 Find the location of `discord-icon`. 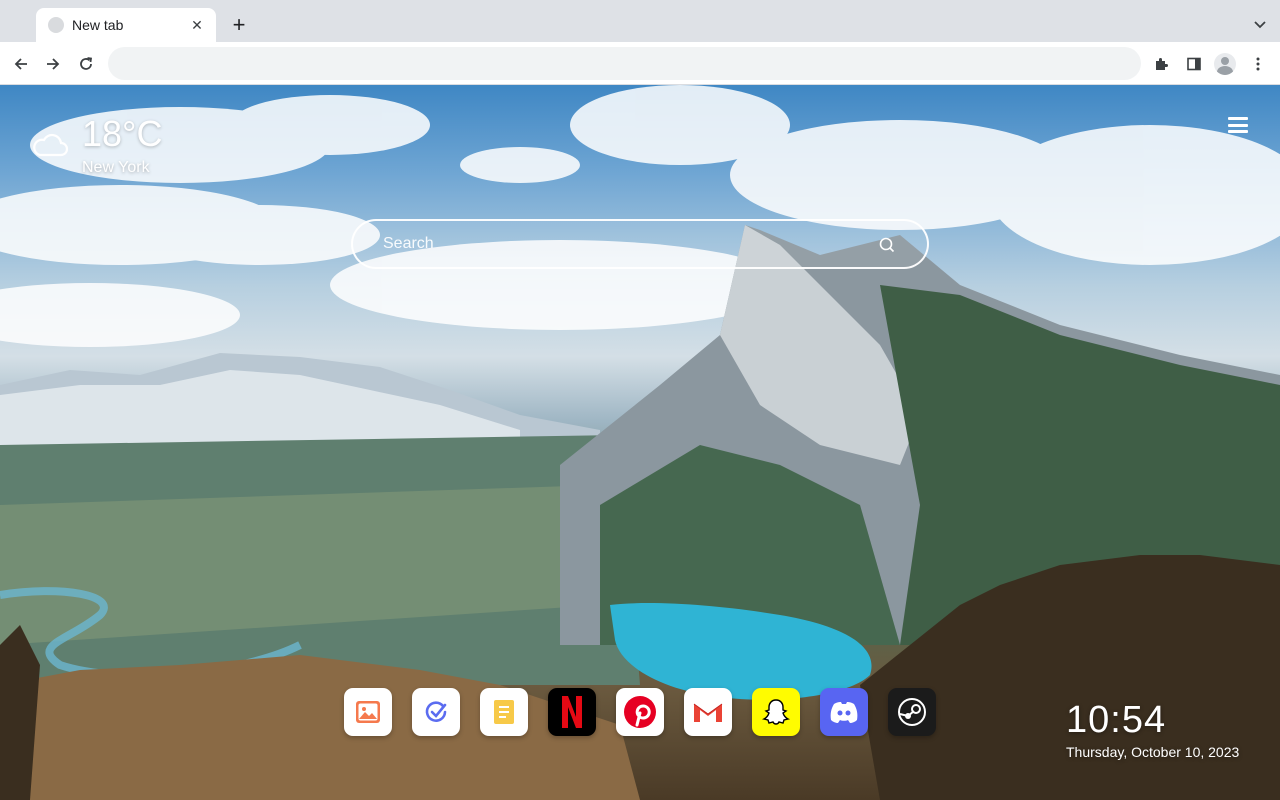

discord-icon is located at coordinates (844, 712).